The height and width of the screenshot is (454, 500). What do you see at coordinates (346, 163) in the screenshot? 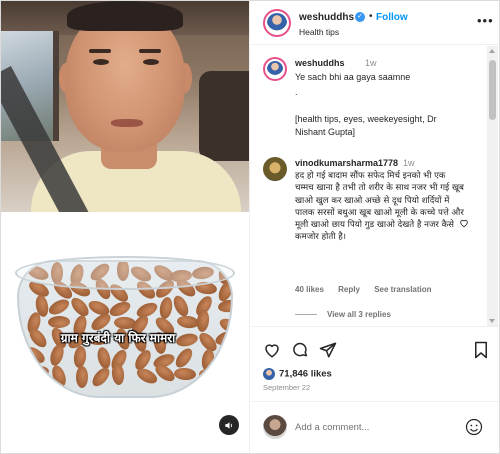
I see `commenter-username: vinodkumarsharma1778` at bounding box center [346, 163].